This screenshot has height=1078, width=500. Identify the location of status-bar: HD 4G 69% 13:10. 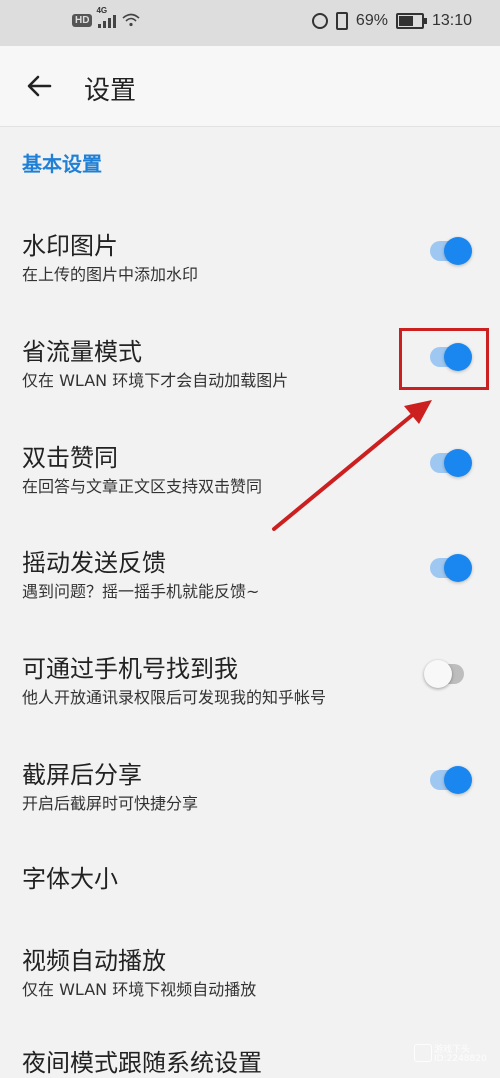
(250, 23).